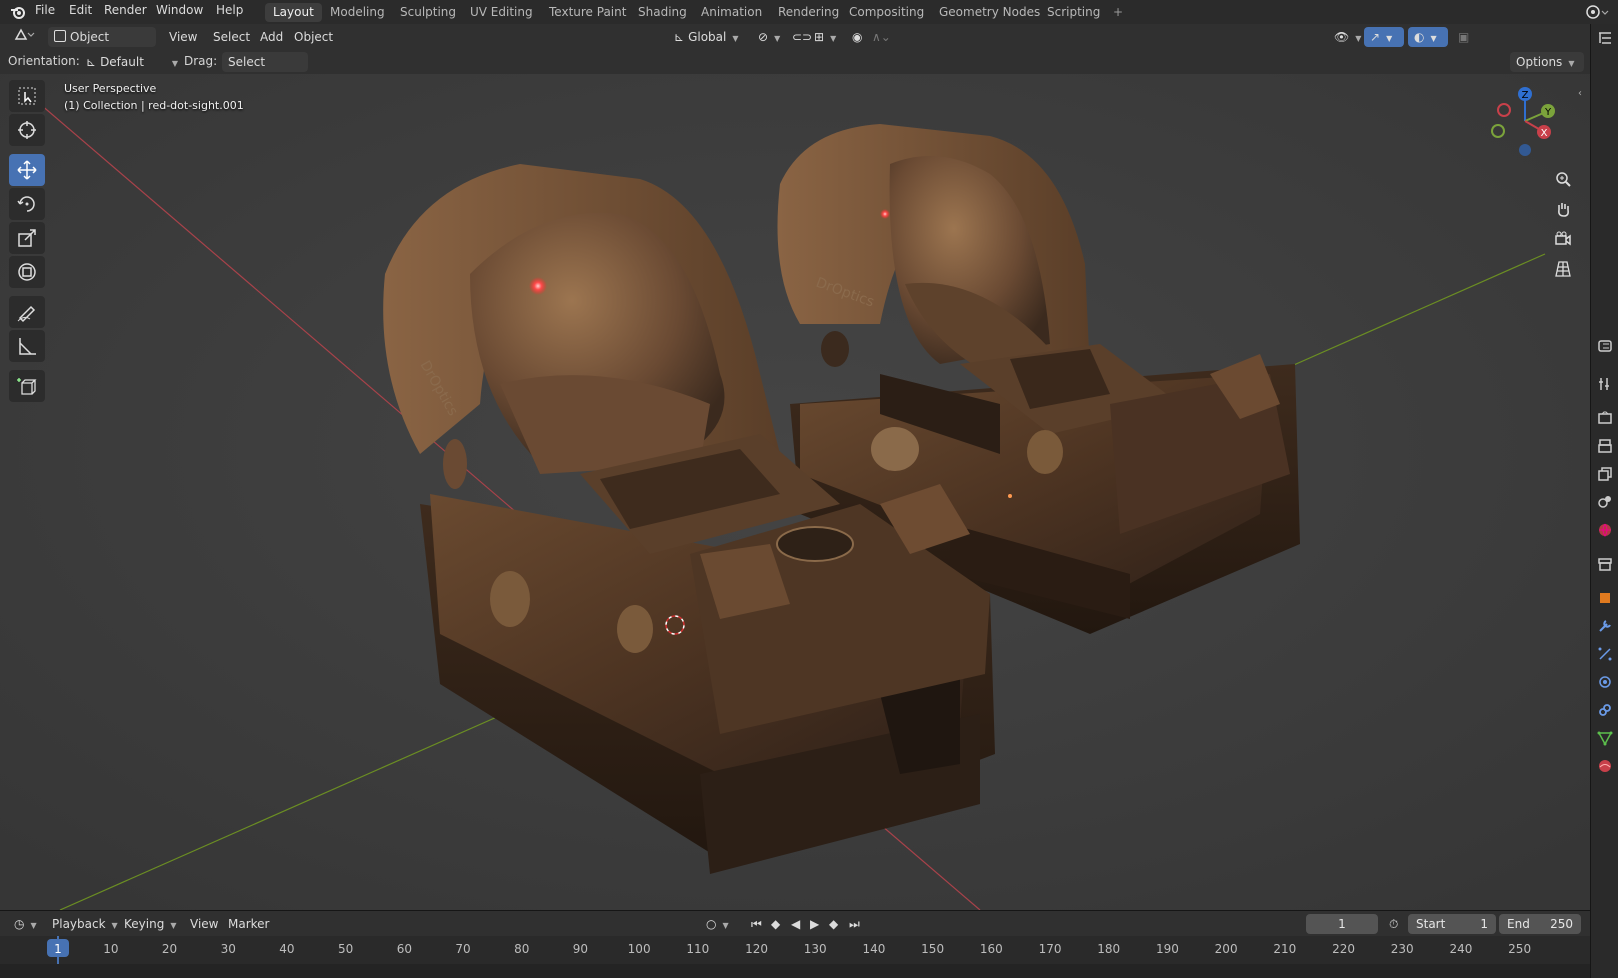 This screenshot has height=978, width=1618. What do you see at coordinates (808, 12) in the screenshot?
I see `tab-rendering: Rendering` at bounding box center [808, 12].